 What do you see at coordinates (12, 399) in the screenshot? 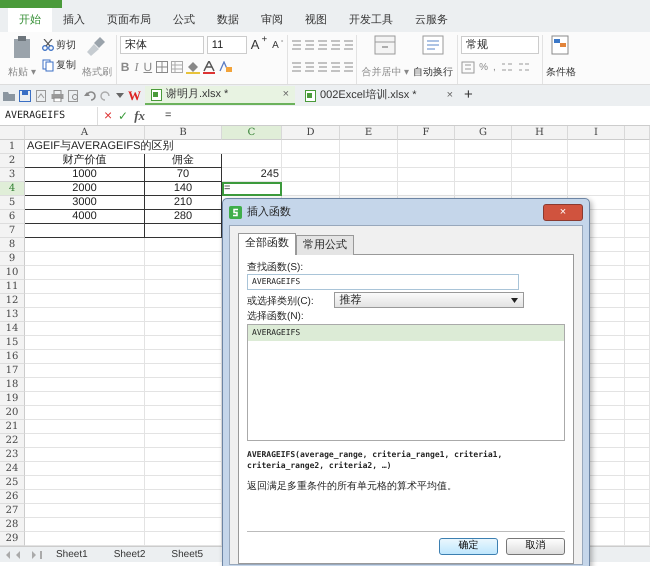
I see `row-header: 19` at bounding box center [12, 399].